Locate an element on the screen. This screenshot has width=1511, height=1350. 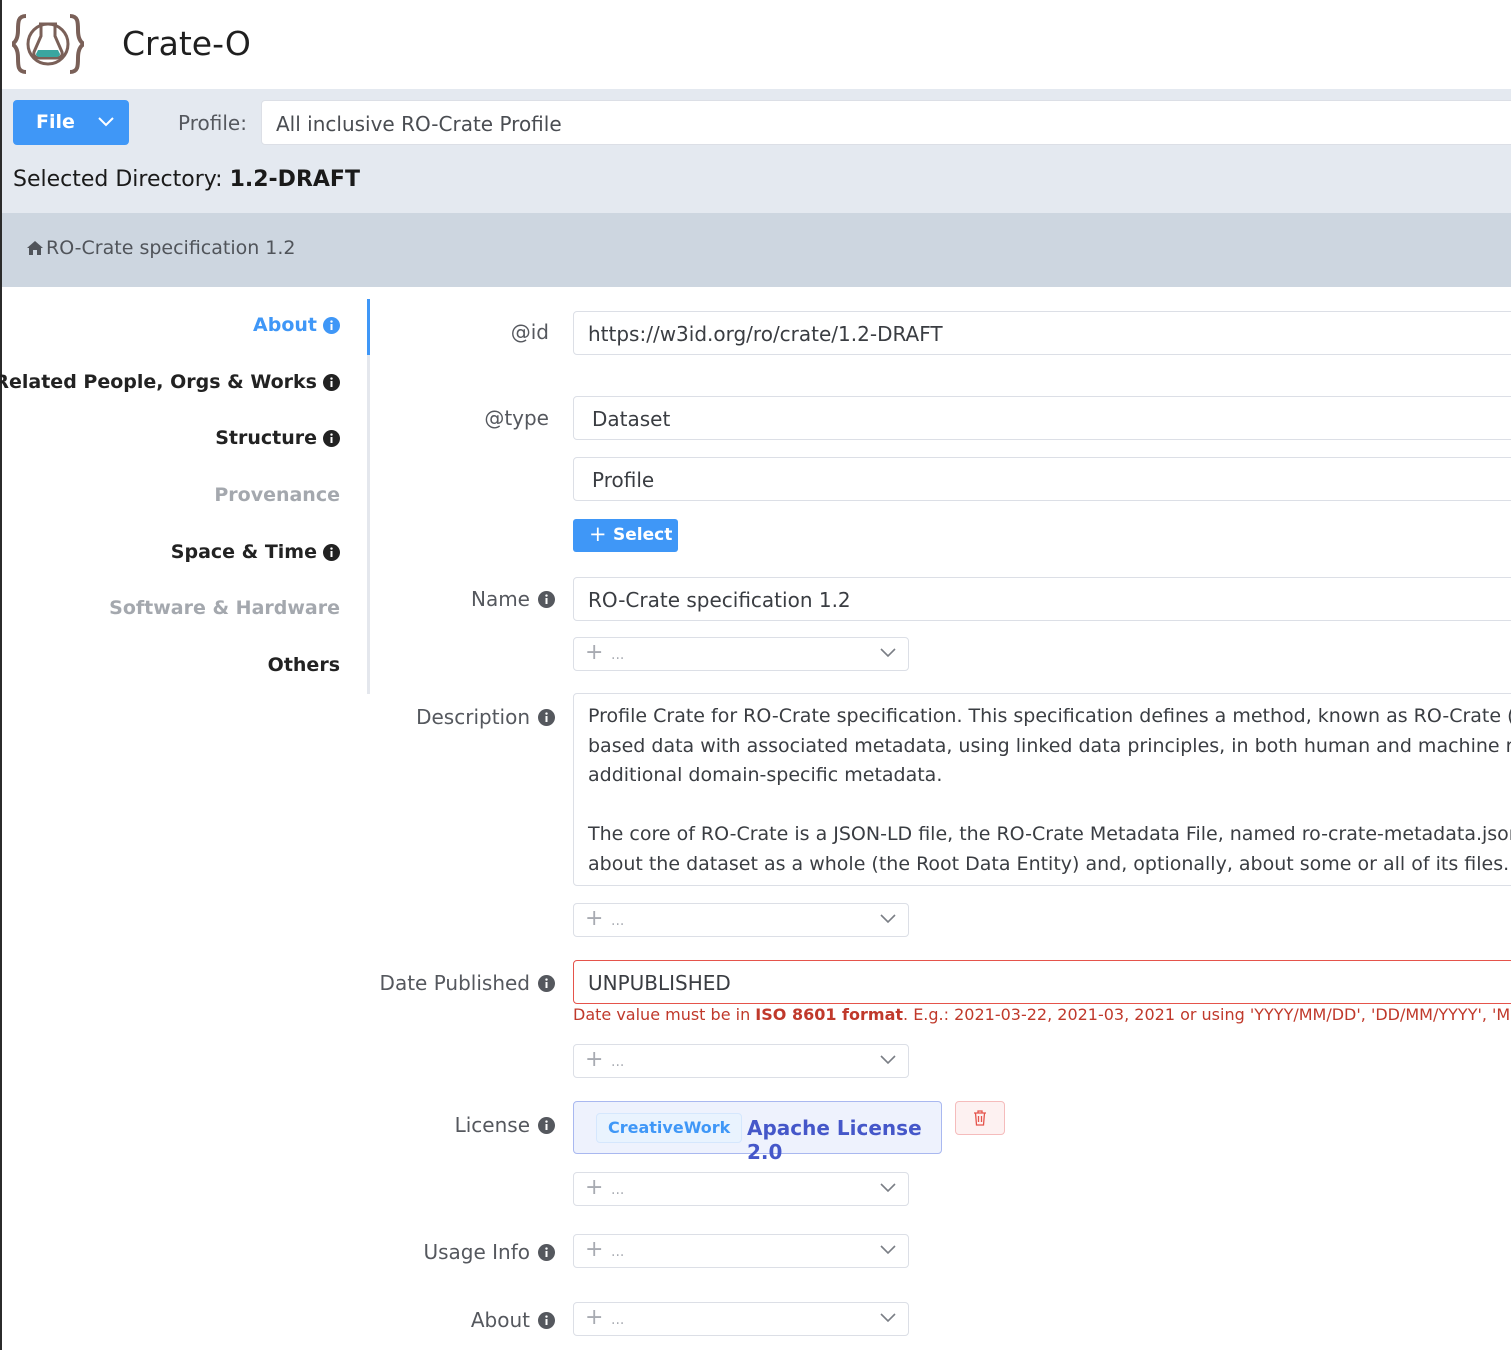
nav-item-others: Others is located at coordinates (304, 665).